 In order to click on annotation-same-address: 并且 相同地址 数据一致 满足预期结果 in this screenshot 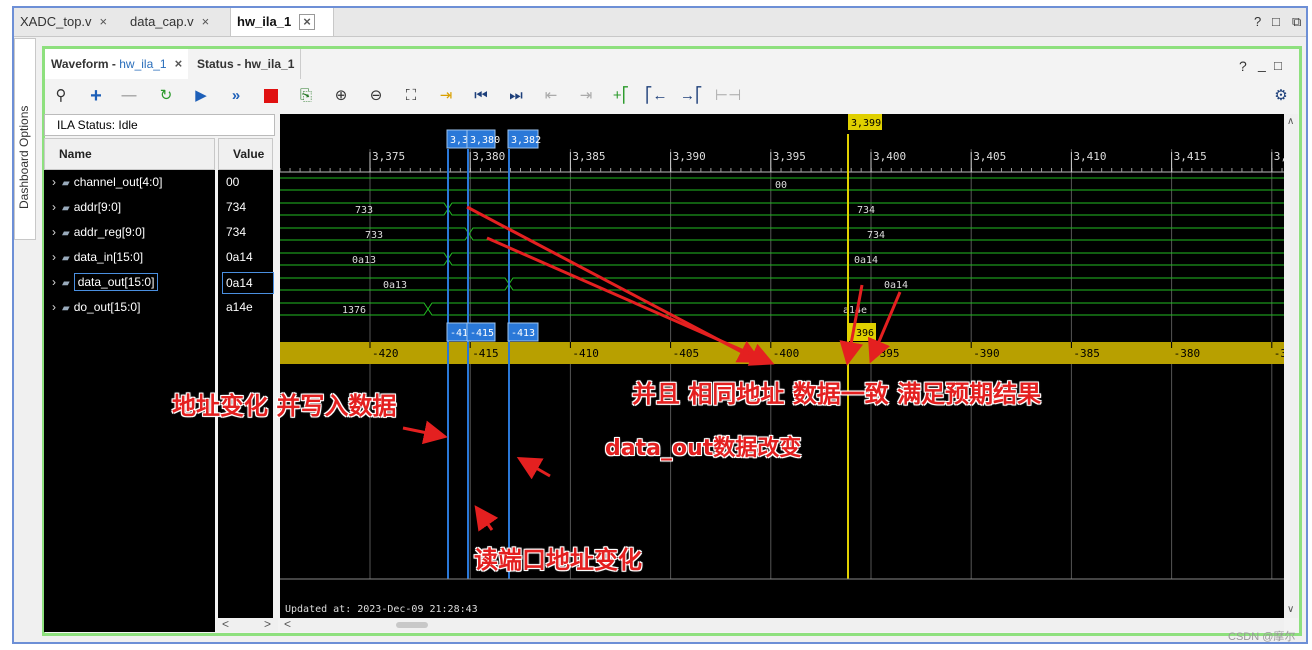, I will do `click(837, 394)`.